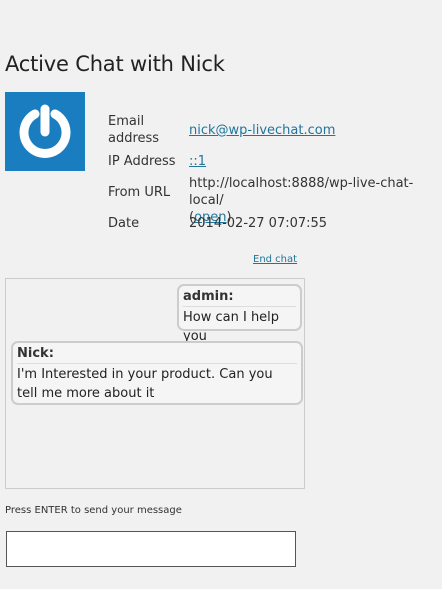 Image resolution: width=442 pixels, height=589 pixels. What do you see at coordinates (275, 259) in the screenshot?
I see `end-chat-link: End chat` at bounding box center [275, 259].